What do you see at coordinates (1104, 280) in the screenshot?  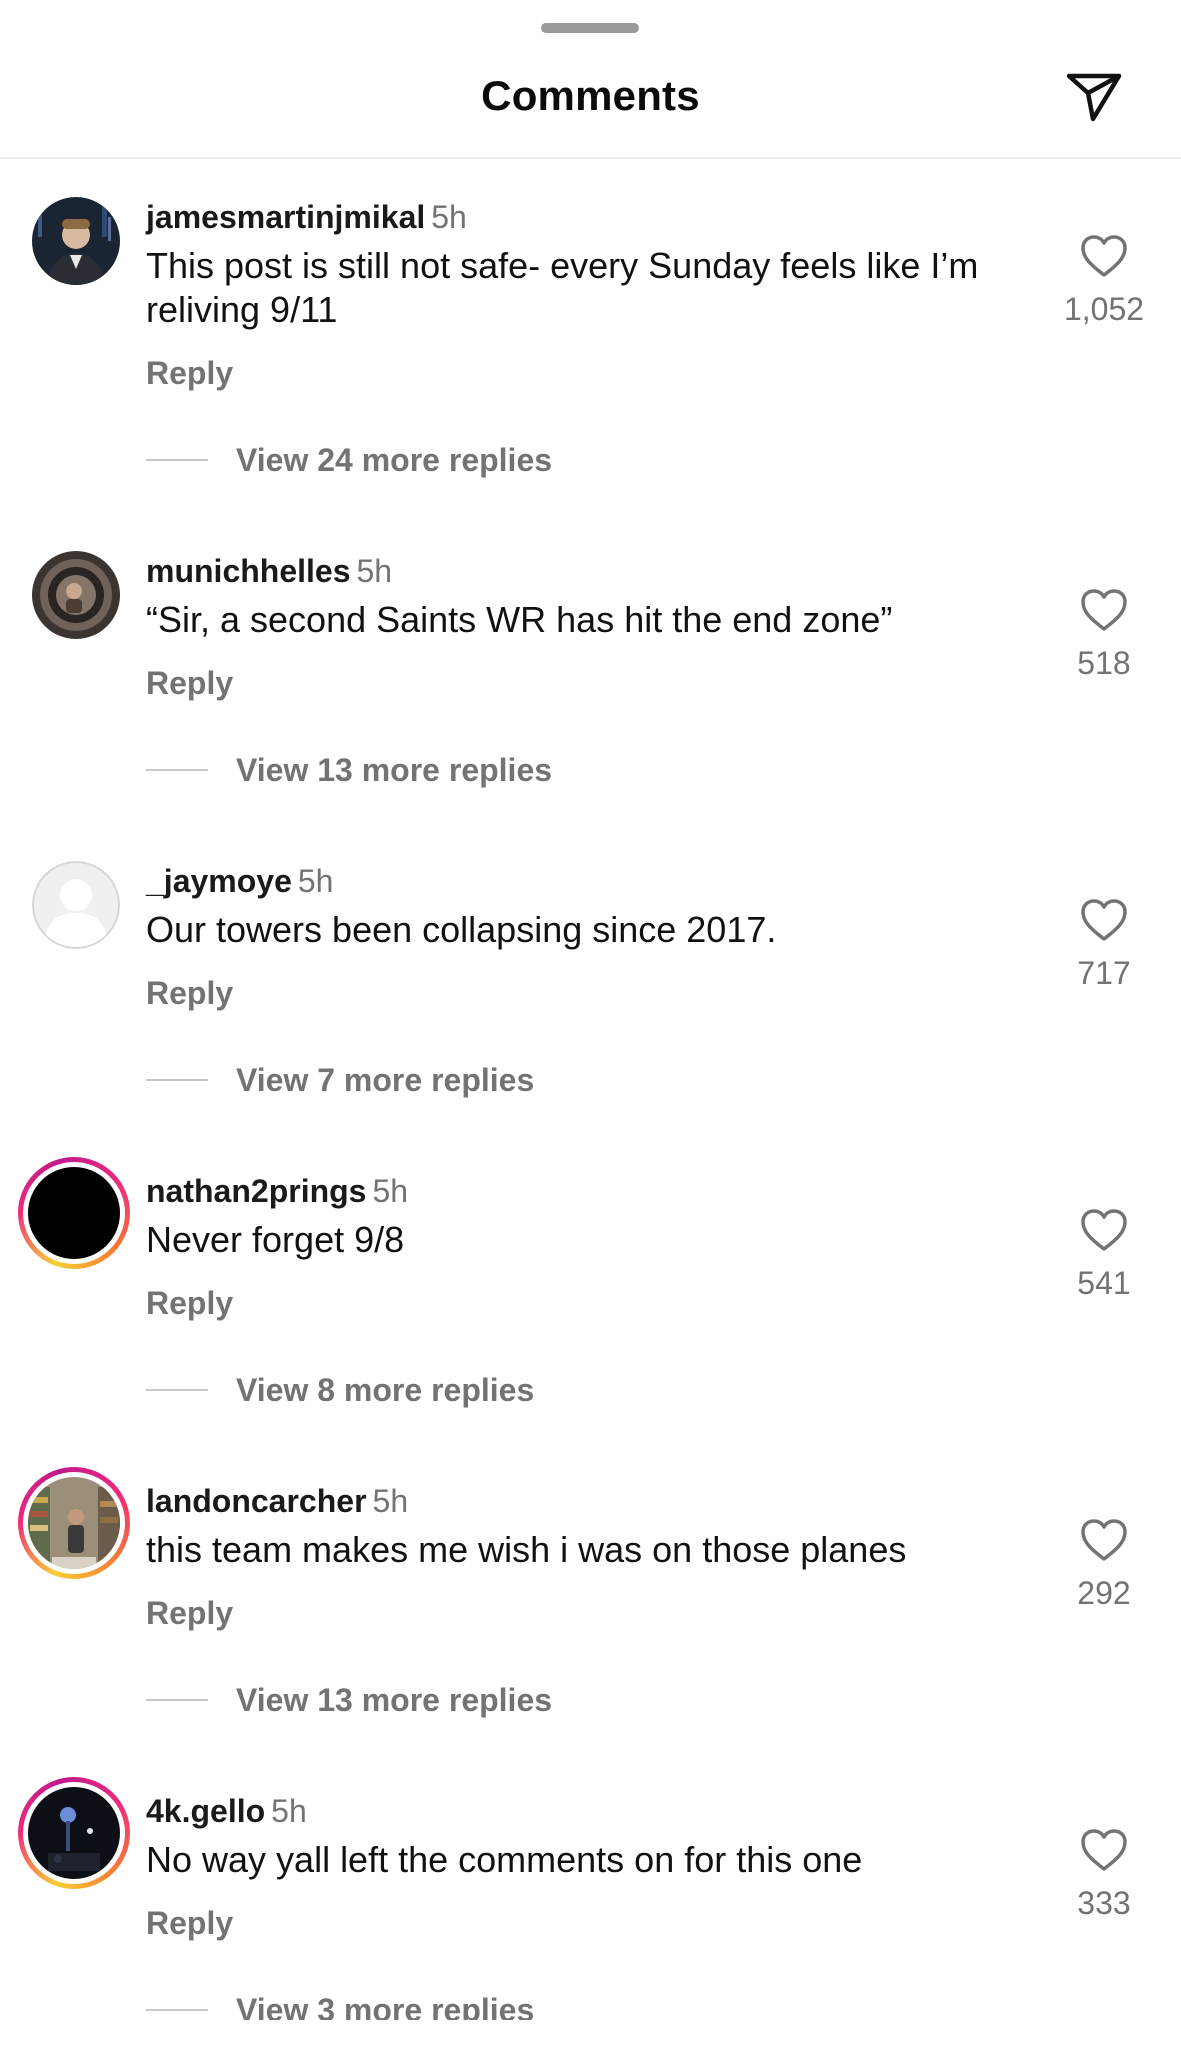 I see `like-group: 1,052` at bounding box center [1104, 280].